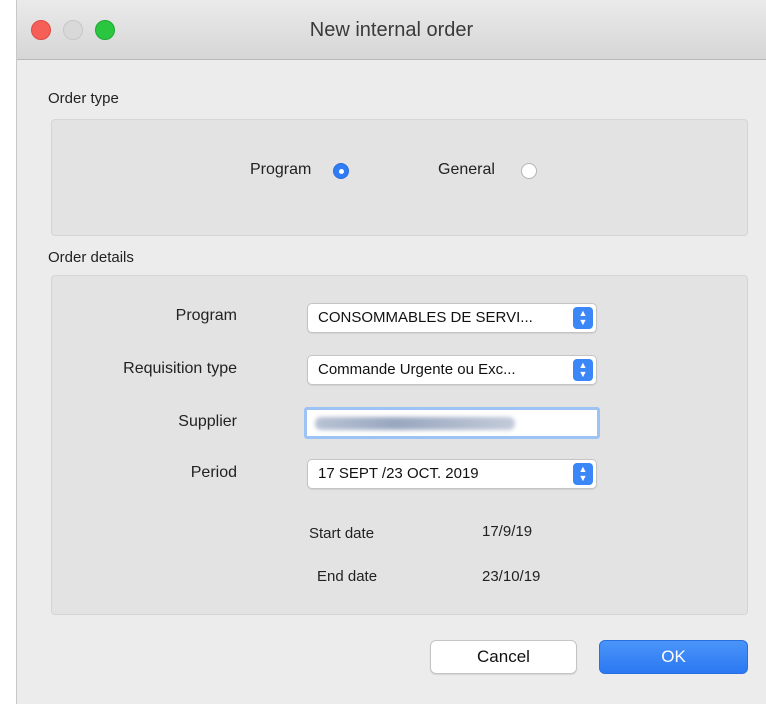 The height and width of the screenshot is (704, 766). What do you see at coordinates (415, 423) in the screenshot?
I see `supplier-redacted-value` at bounding box center [415, 423].